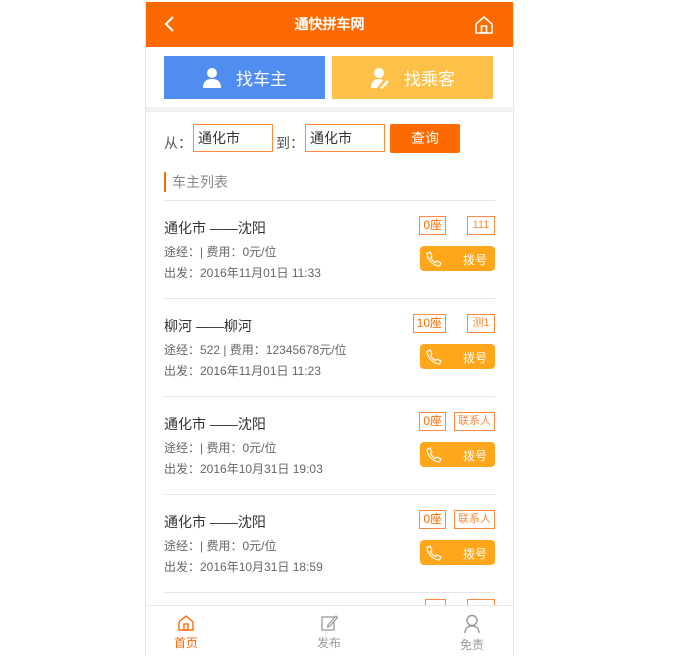 This screenshot has height=663, width=700. I want to click on depart-time: 出发：2016年11月01日 11:33, so click(242, 273).